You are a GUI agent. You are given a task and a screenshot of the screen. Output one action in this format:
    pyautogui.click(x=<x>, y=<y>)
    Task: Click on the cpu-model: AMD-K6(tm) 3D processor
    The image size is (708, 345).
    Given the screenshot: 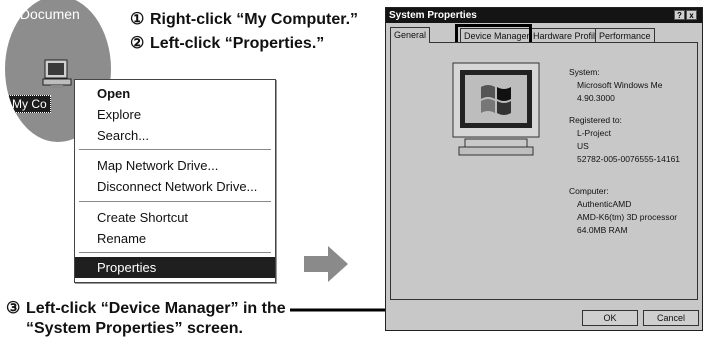 What is the action you would take?
    pyautogui.click(x=627, y=217)
    